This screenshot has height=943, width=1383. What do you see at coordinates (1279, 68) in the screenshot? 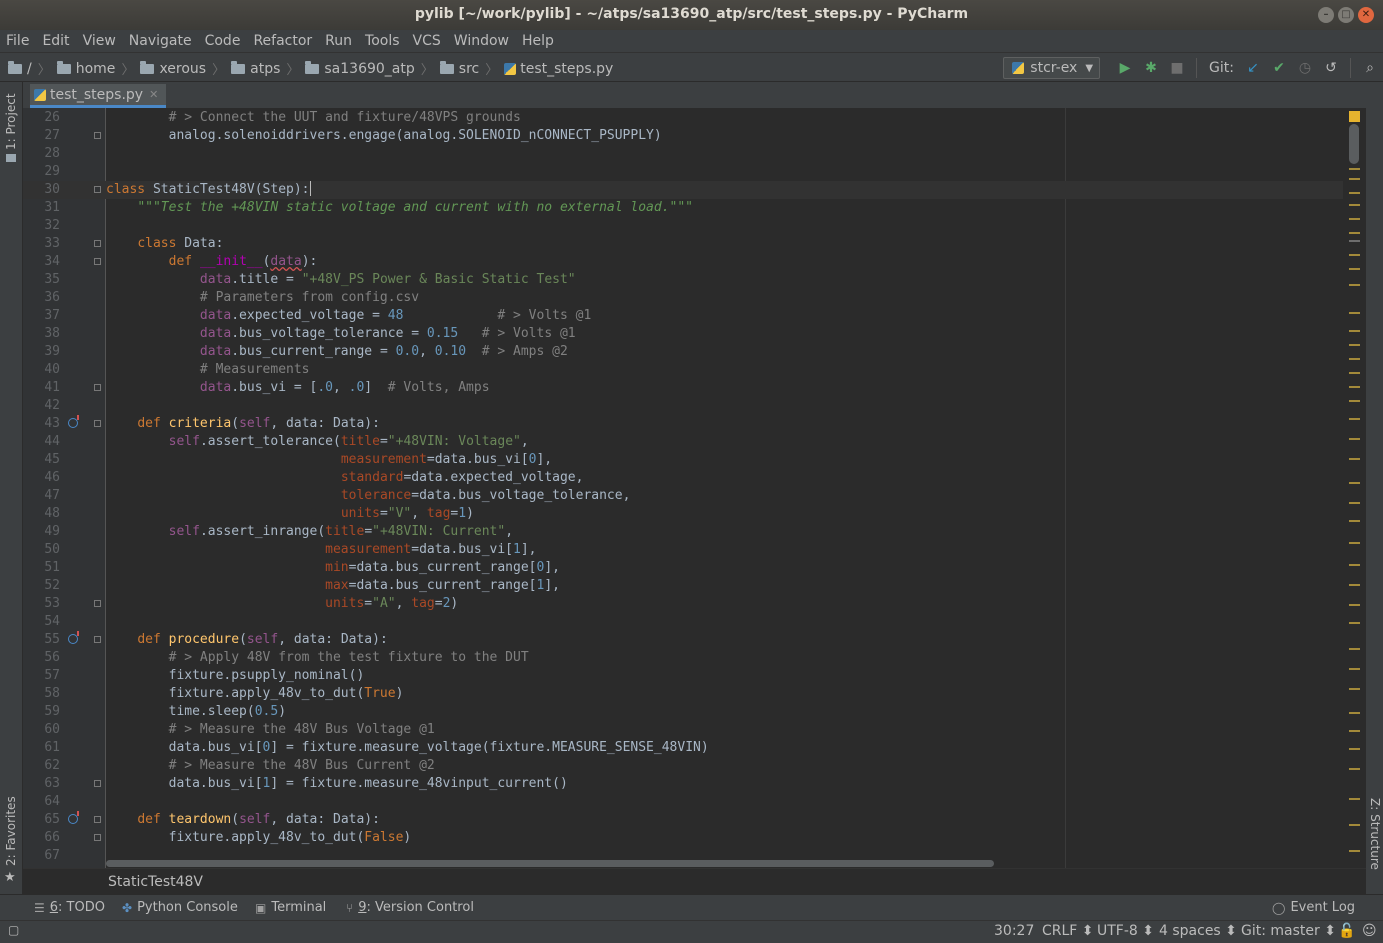
I see `git-commit-icon: ✔` at bounding box center [1279, 68].